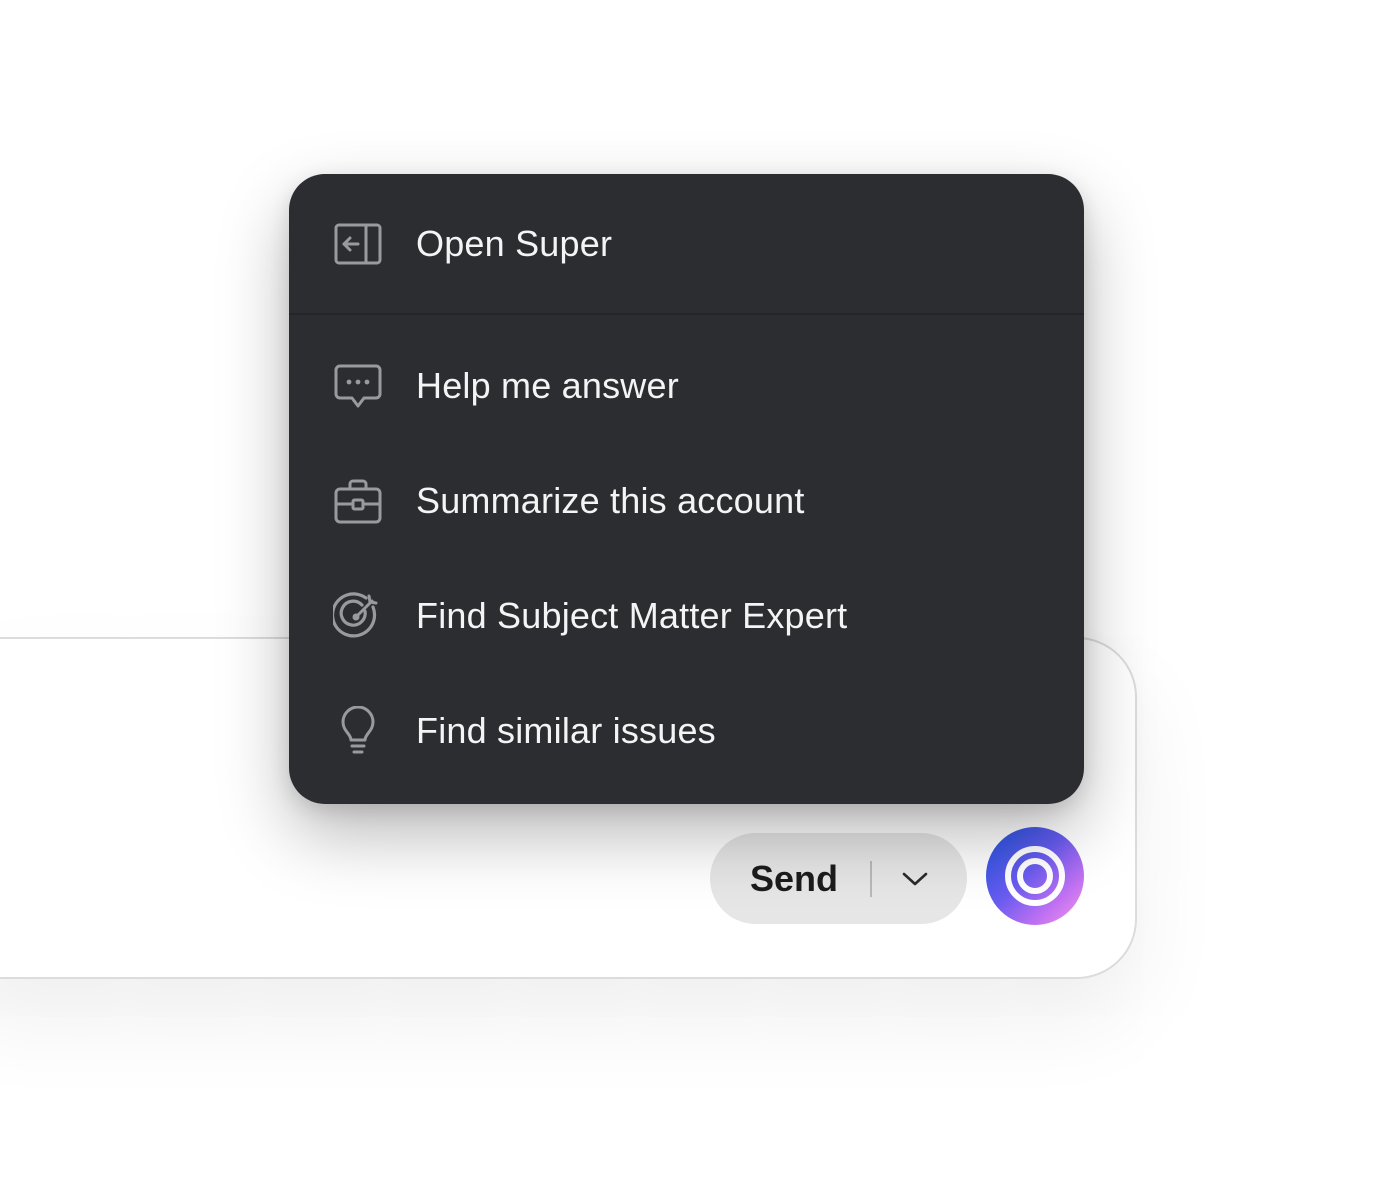 The width and height of the screenshot is (1384, 1200). Describe the element at coordinates (610, 500) in the screenshot. I see `menu-item-label: Summarize this account` at that location.